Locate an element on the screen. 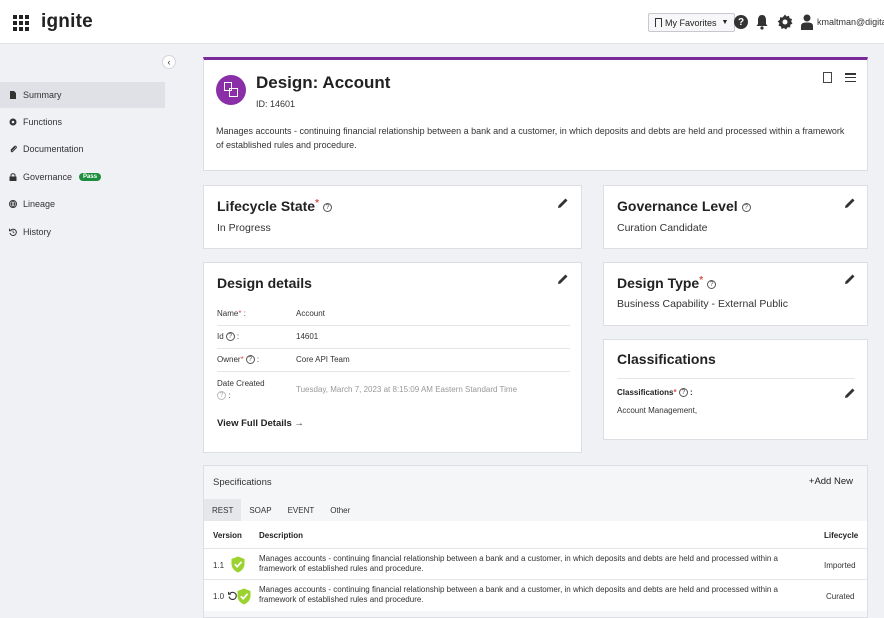  sidebar-item-label: Summary is located at coordinates (42, 95).